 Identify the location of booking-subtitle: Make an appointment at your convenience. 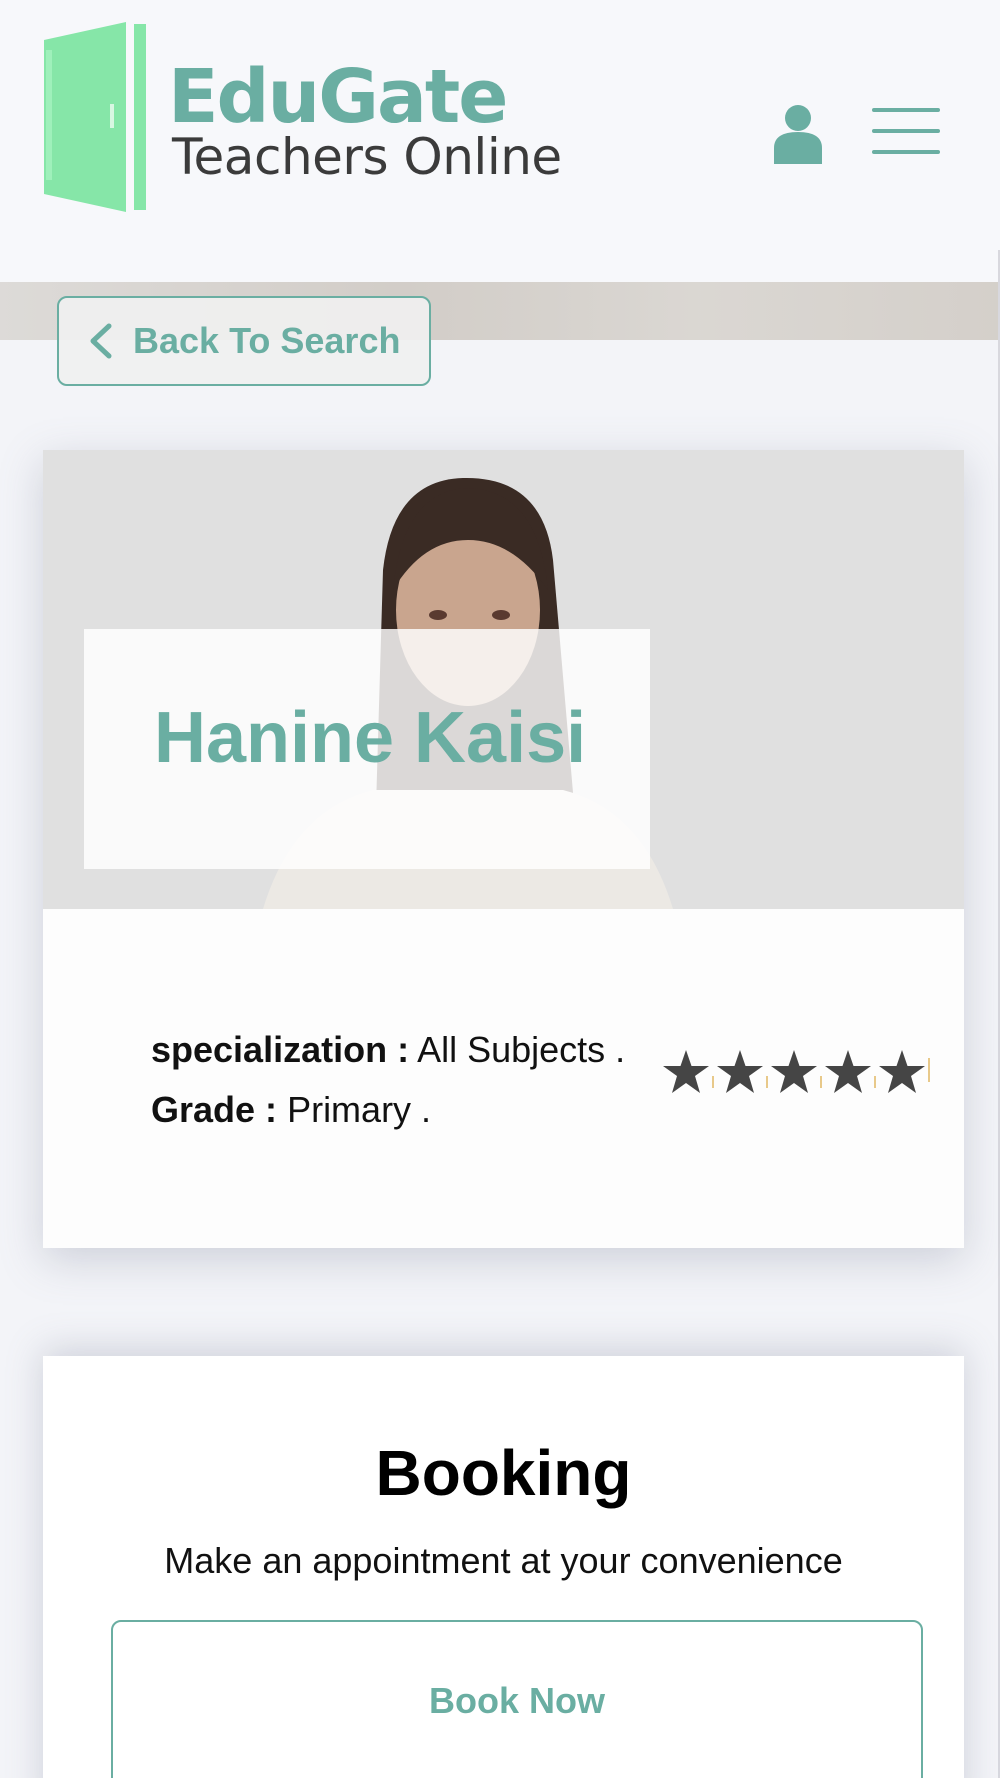
(503, 1560).